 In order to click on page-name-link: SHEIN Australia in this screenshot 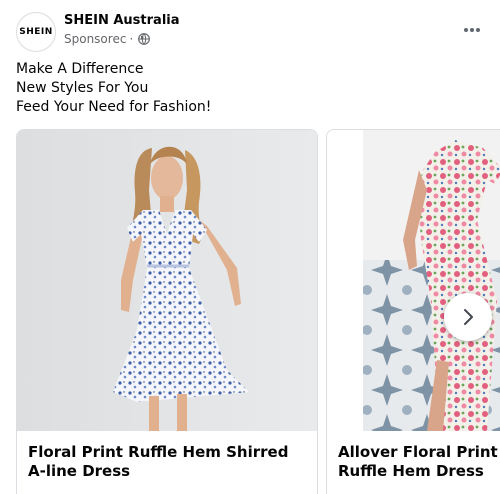, I will do `click(122, 20)`.